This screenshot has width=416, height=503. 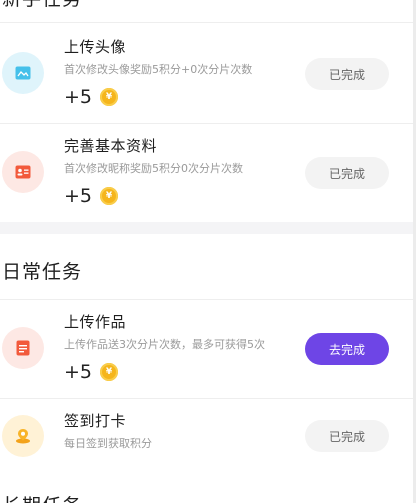 What do you see at coordinates (208, 228) in the screenshot?
I see `section-separator` at bounding box center [208, 228].